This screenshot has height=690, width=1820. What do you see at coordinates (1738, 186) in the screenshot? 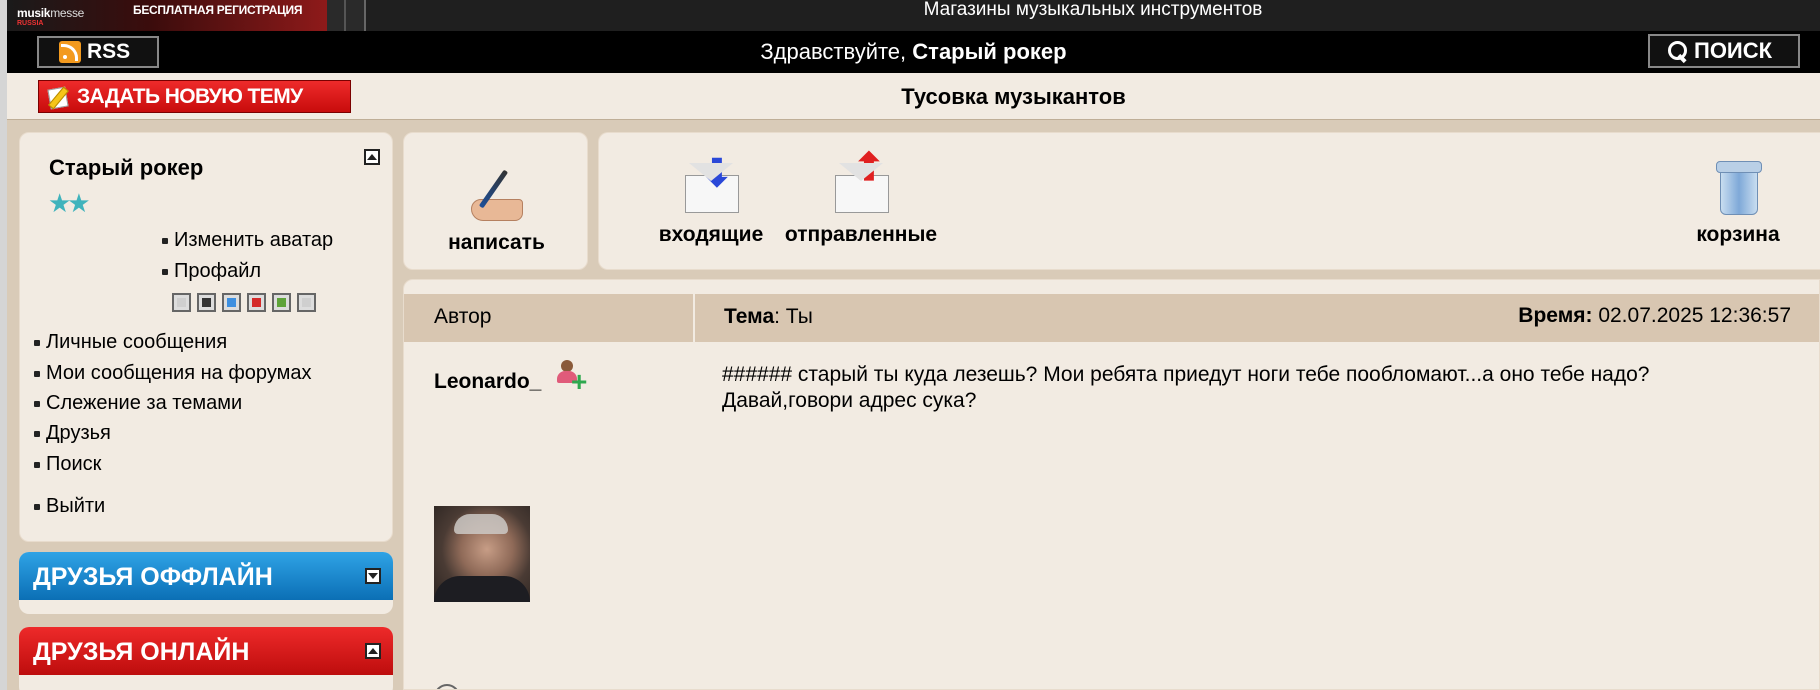
I see `trash-icon` at bounding box center [1738, 186].